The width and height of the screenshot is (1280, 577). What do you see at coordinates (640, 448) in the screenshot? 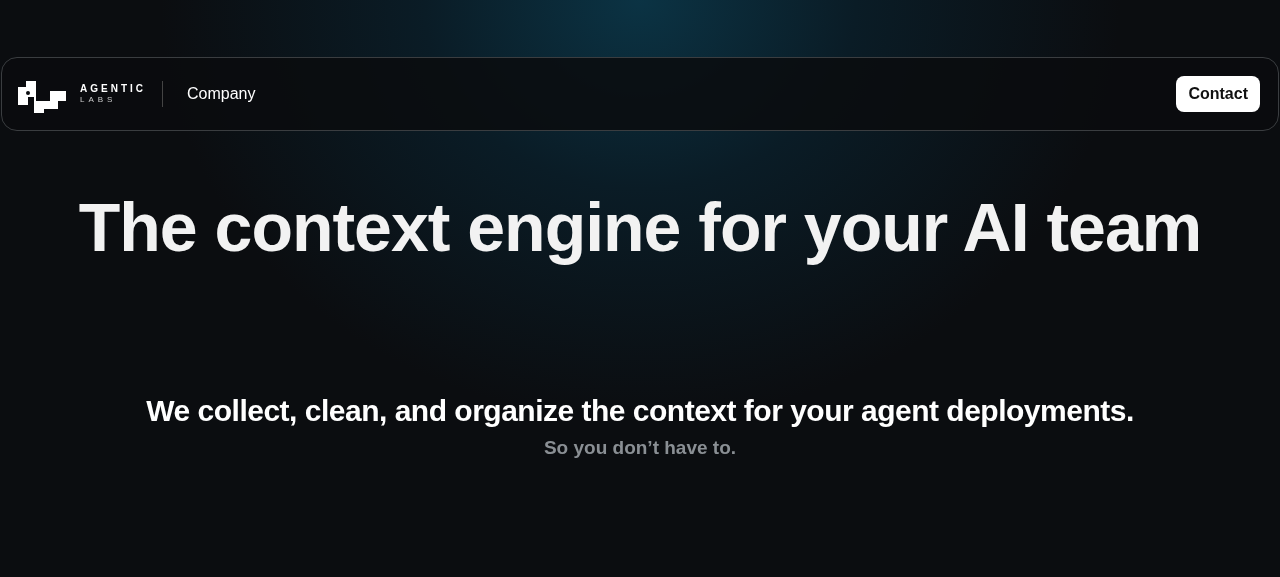
I see `hero-note: So you don’t have to.` at bounding box center [640, 448].